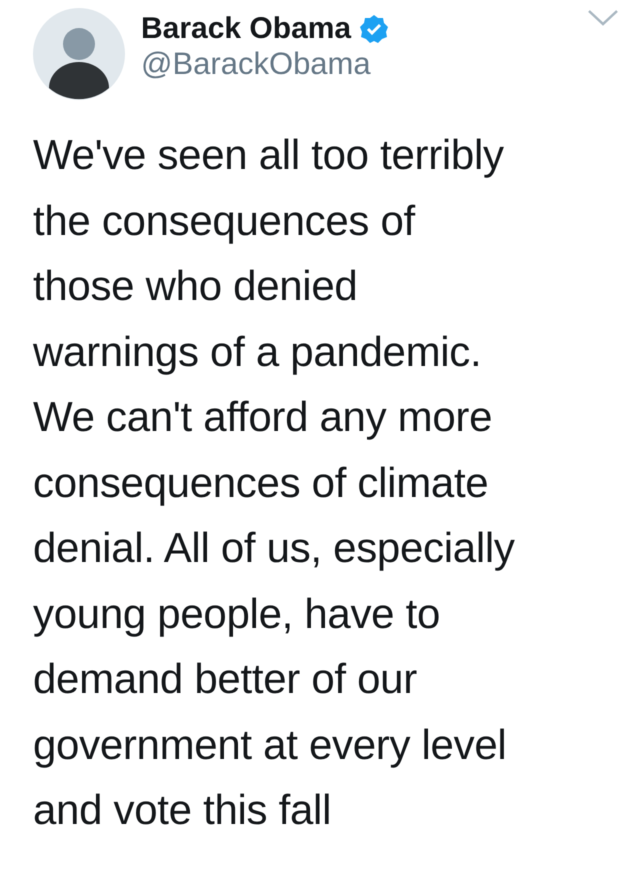  Describe the element at coordinates (79, 54) in the screenshot. I see `avatar-icon` at that location.